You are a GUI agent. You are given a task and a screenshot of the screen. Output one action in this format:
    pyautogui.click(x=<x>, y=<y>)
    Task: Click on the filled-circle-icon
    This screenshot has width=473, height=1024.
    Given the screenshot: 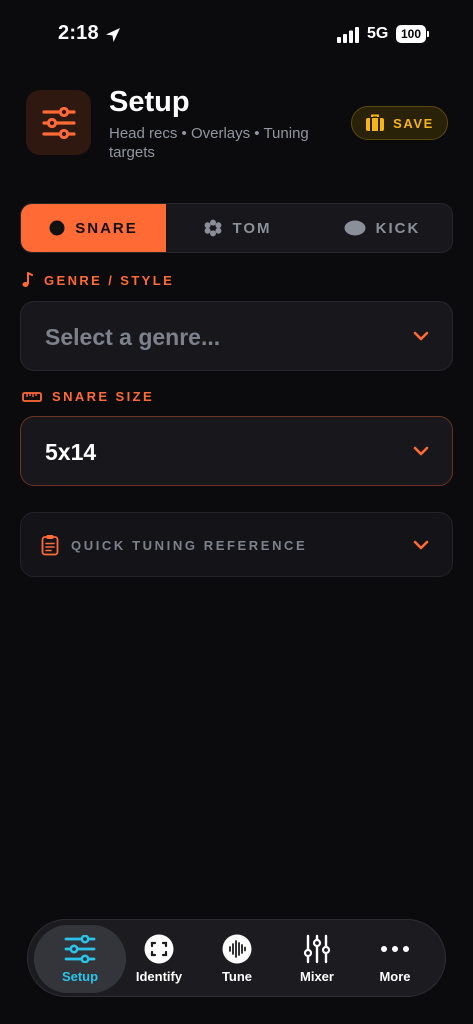 What is the action you would take?
    pyautogui.click(x=57, y=228)
    